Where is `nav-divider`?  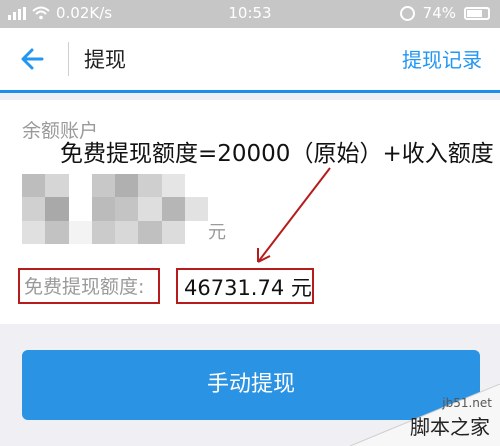
nav-divider is located at coordinates (68, 59).